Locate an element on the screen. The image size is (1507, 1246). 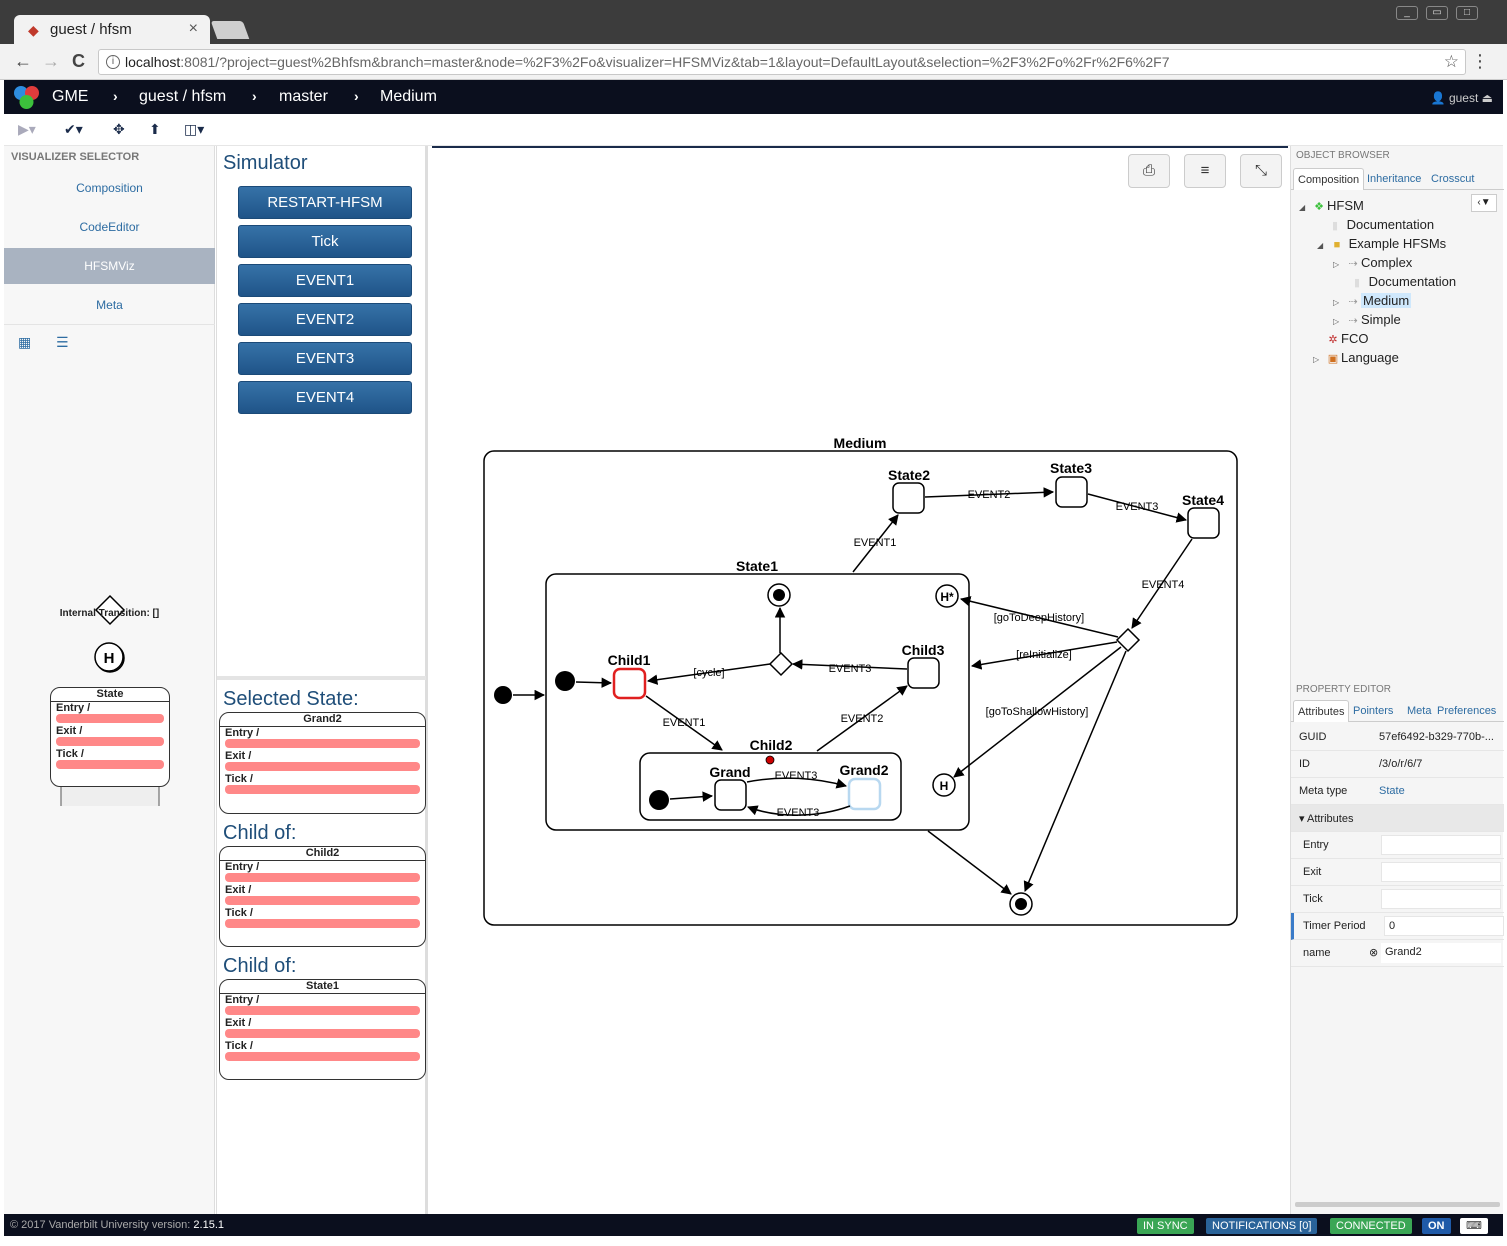
child3-node is located at coordinates (923, 673).